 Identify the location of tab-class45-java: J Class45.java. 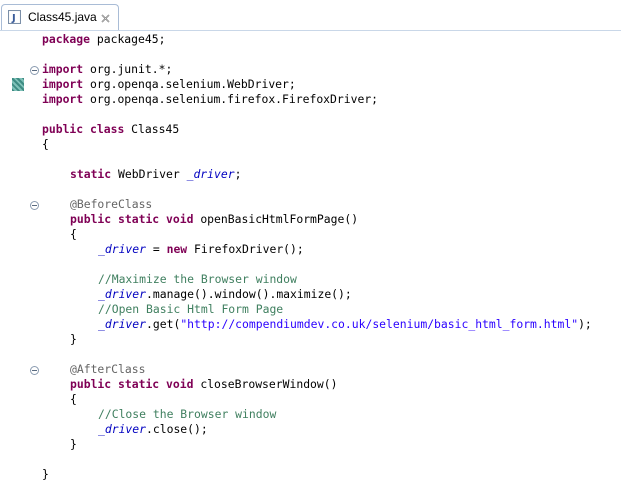
(60, 17).